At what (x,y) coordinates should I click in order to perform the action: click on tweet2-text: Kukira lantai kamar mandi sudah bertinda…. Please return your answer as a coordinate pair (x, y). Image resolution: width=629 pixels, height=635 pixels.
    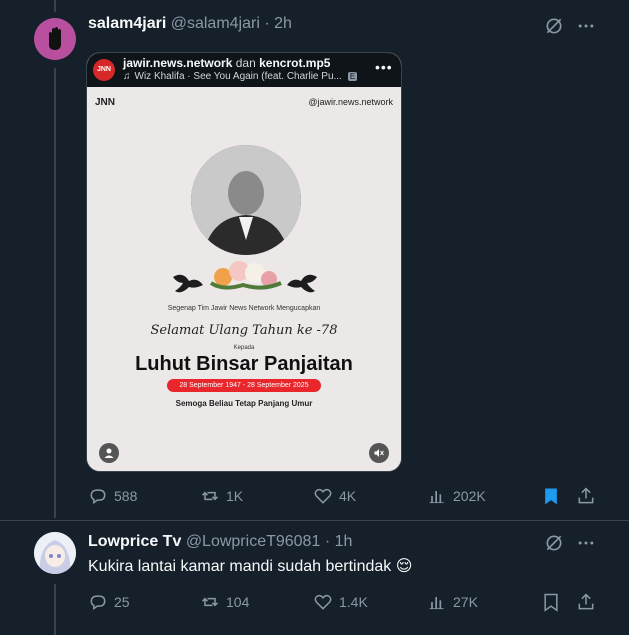
    Looking at the image, I should click on (250, 566).